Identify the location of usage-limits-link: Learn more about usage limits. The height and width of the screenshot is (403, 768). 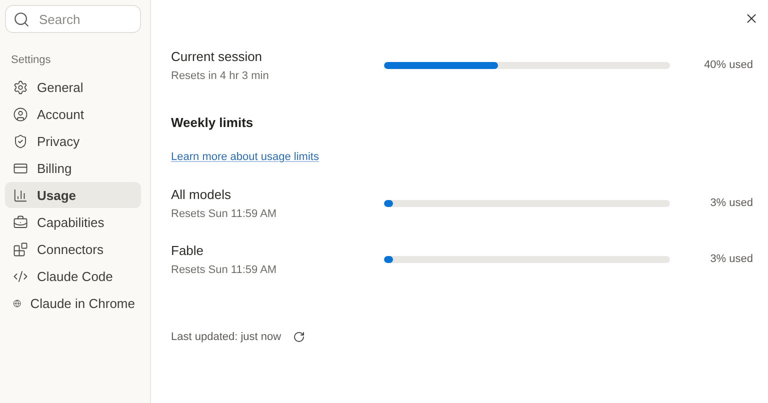
(245, 157).